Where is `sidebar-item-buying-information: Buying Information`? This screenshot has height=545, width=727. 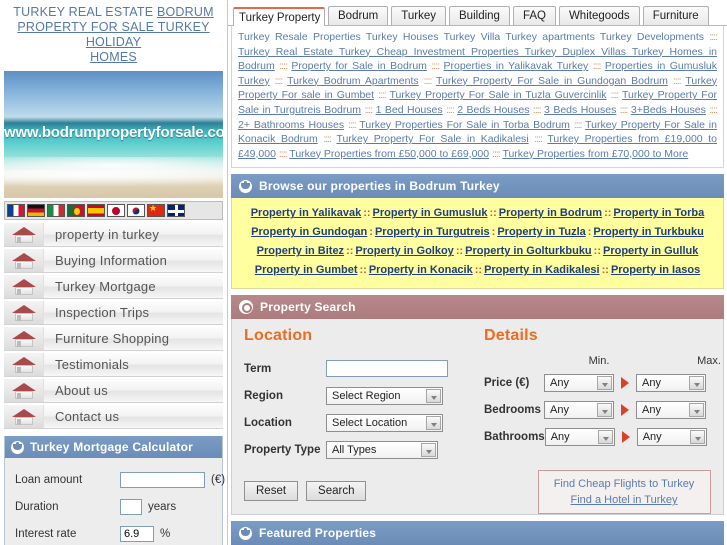 sidebar-item-buying-information: Buying Information is located at coordinates (113, 260).